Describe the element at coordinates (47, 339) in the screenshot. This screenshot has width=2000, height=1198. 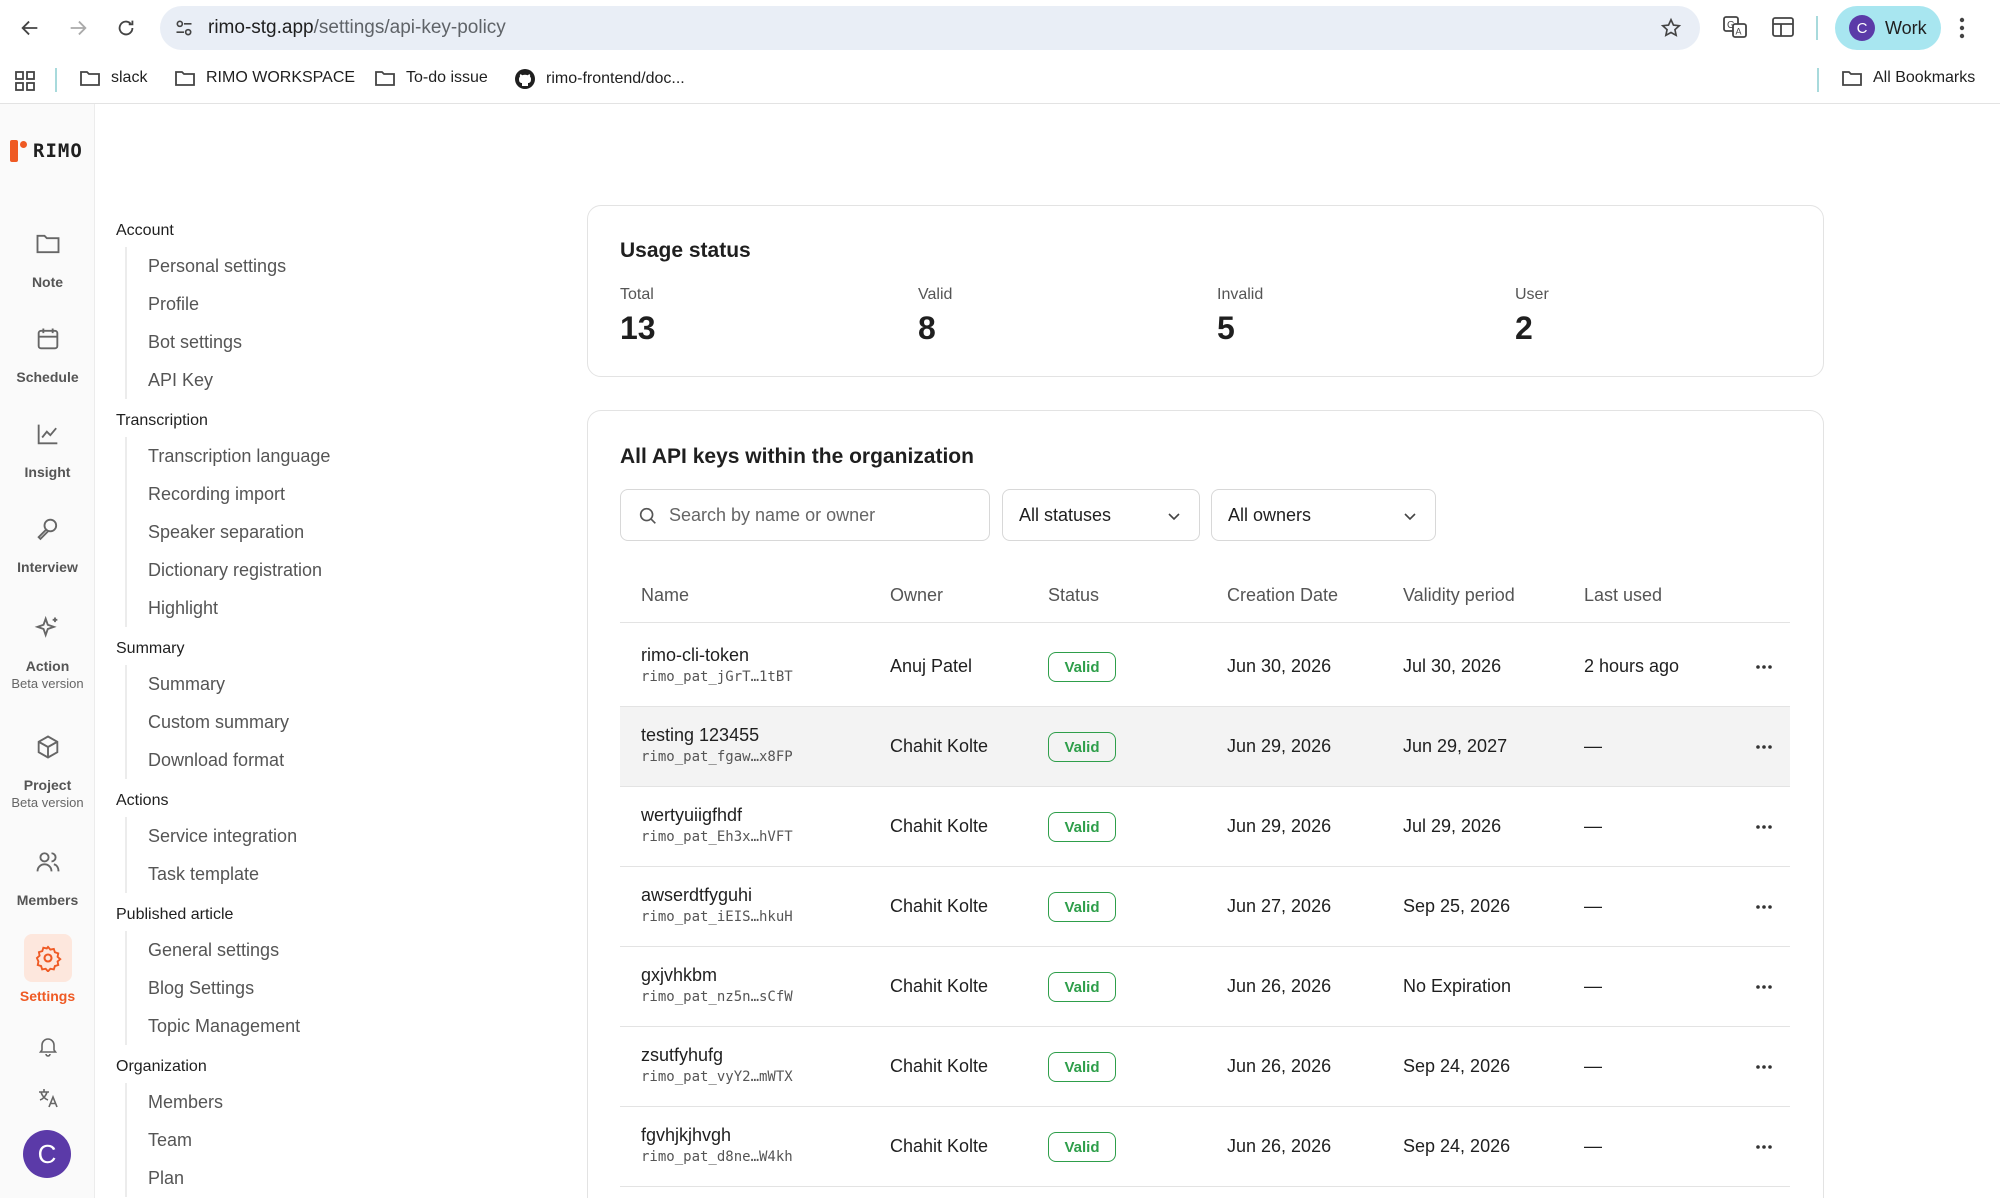
I see `calendar-icon` at that location.